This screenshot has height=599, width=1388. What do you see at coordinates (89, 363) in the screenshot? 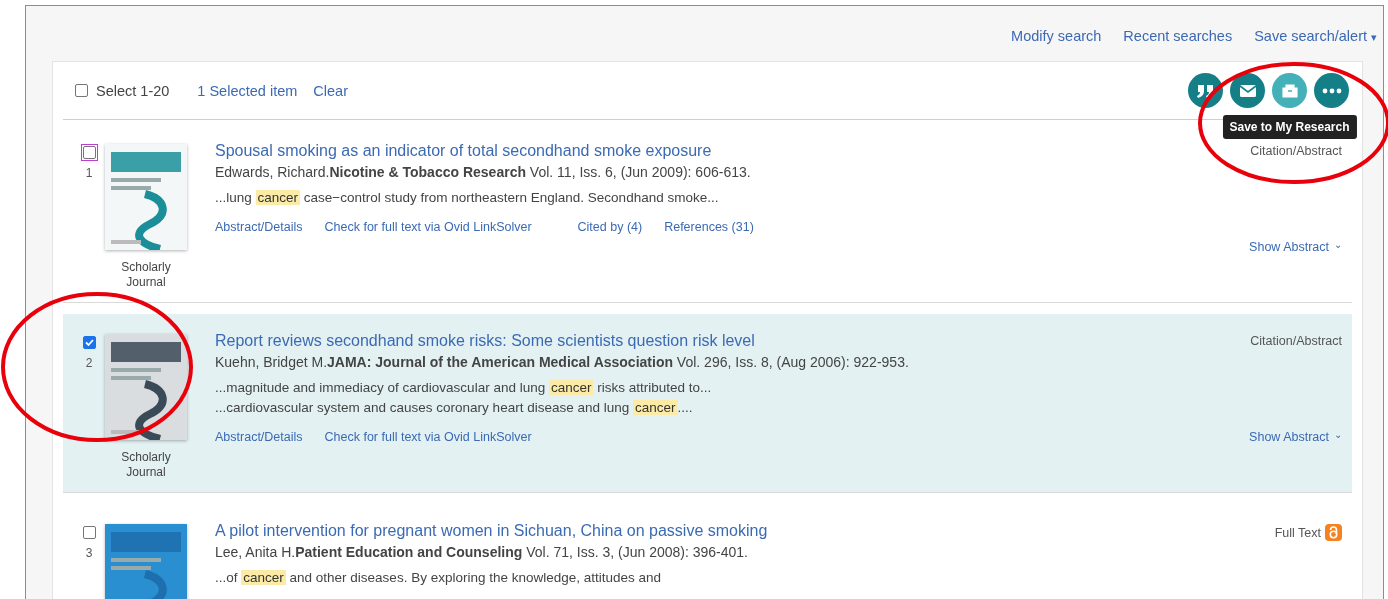
I see `result-number: 2` at bounding box center [89, 363].